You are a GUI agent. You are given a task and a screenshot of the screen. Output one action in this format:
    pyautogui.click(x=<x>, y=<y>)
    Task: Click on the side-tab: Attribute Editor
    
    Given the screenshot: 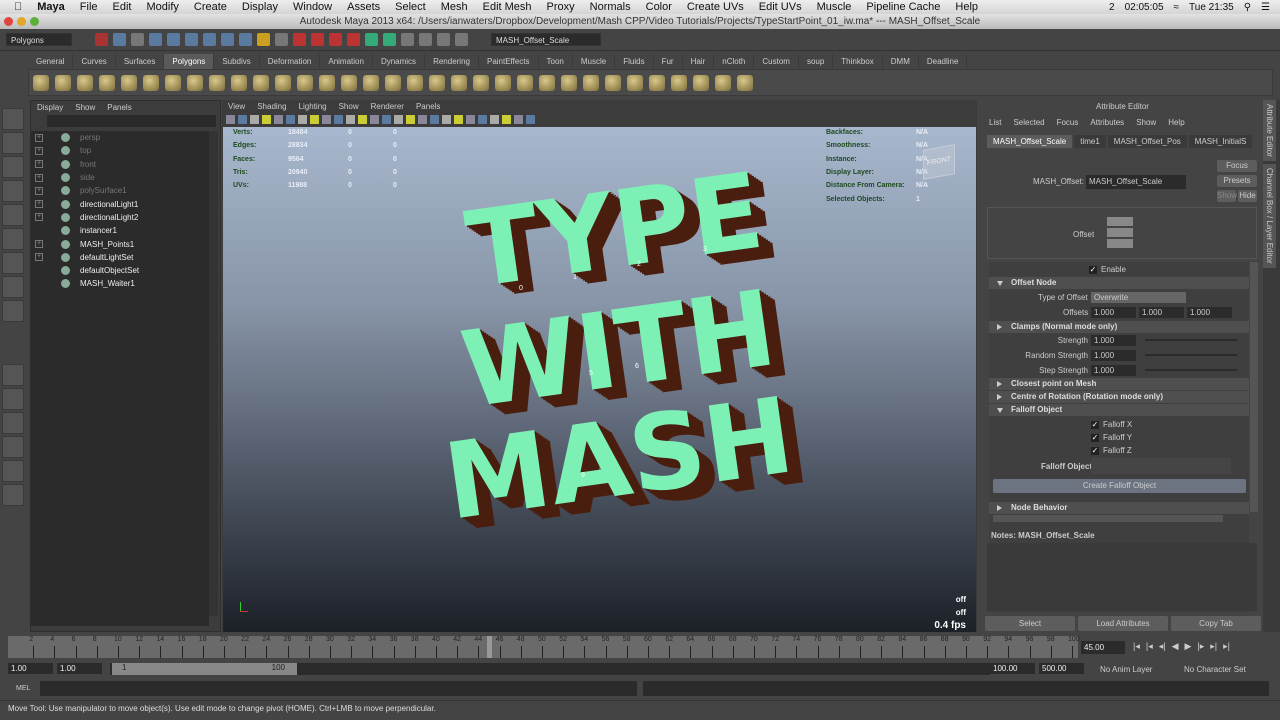 What is the action you would take?
    pyautogui.click(x=1269, y=130)
    